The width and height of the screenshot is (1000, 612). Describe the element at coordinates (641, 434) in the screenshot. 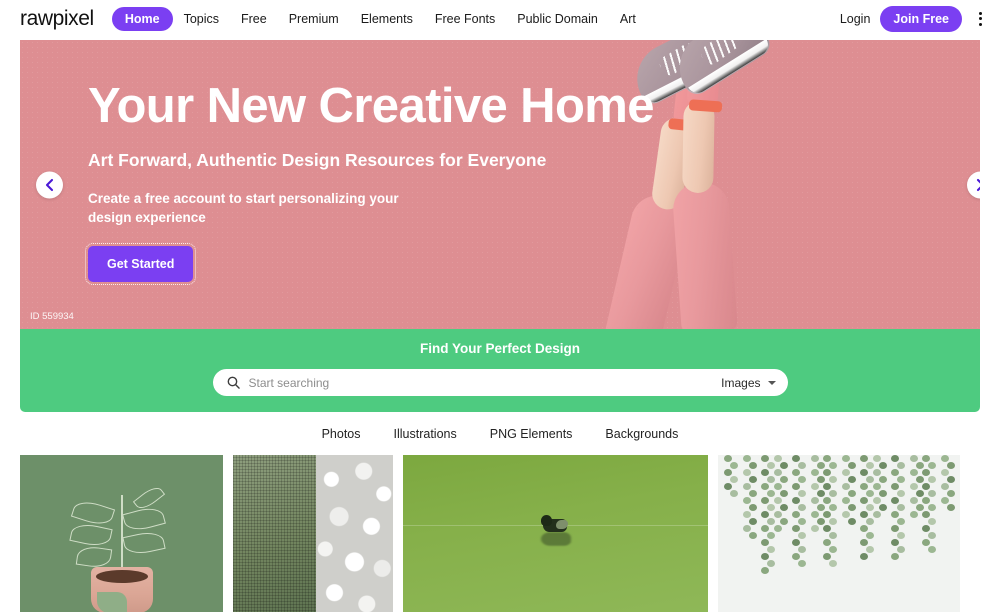

I see `category-tab-backgrounds: Backgrounds` at that location.